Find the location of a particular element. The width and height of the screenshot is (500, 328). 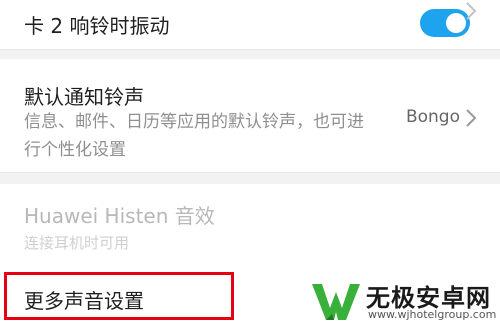

site-logo is located at coordinates (336, 302).